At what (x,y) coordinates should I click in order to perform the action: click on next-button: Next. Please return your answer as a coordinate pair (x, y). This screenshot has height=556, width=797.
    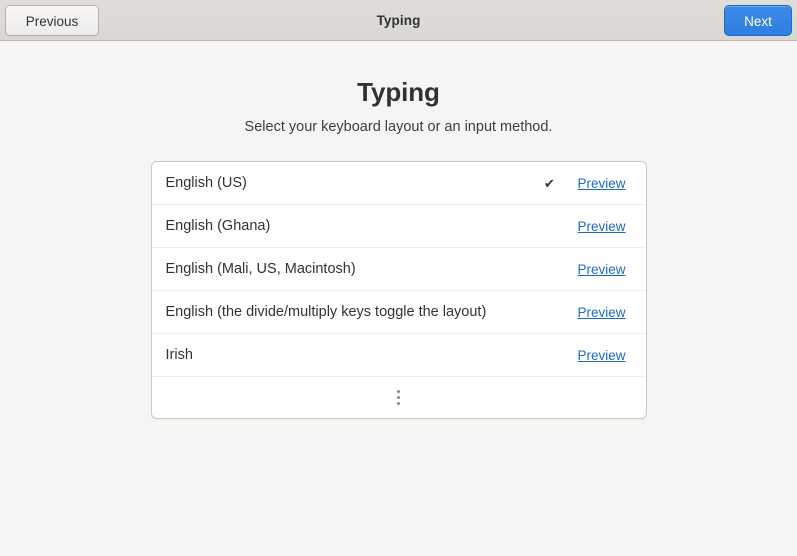
    Looking at the image, I should click on (758, 20).